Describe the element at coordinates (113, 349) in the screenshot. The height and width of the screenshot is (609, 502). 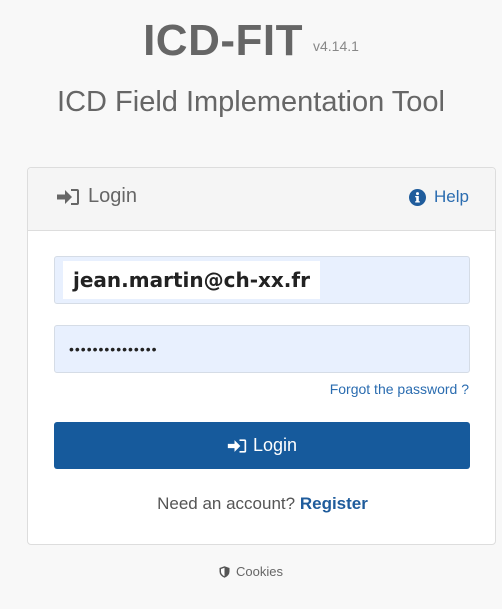
I see `password-field-value: •••••••••••••••` at that location.